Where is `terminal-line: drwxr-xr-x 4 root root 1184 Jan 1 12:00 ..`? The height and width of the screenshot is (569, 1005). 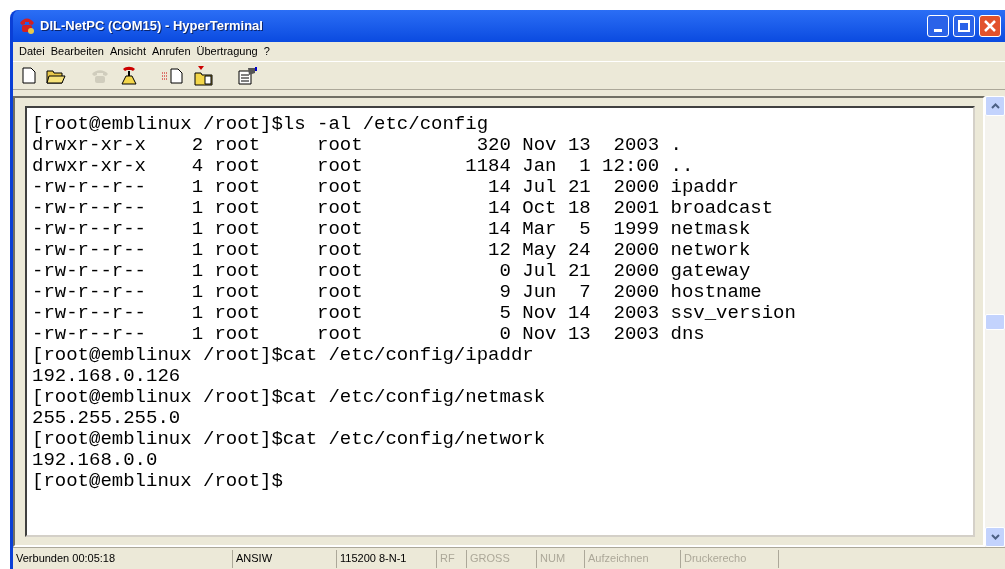 terminal-line: drwxr-xr-x 4 root root 1184 Jan 1 12:00 .. is located at coordinates (363, 166).